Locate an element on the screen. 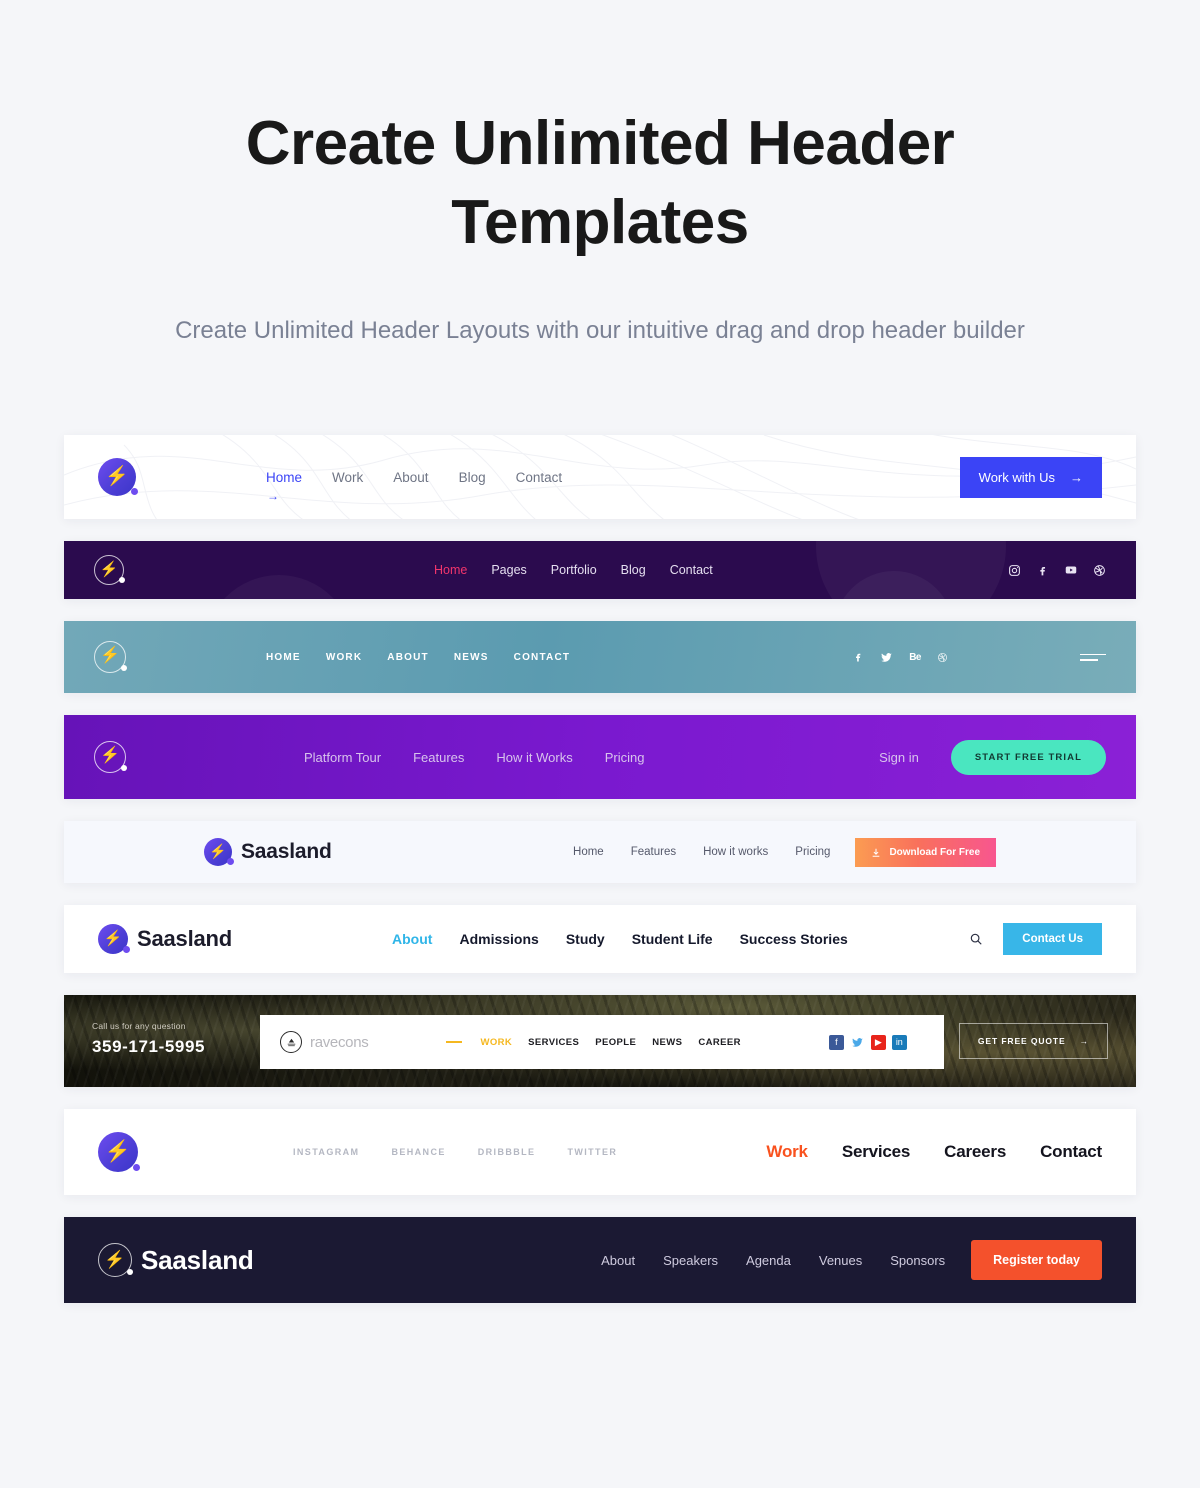 This screenshot has height=1488, width=1200. nav-item-career: CAREER is located at coordinates (719, 1042).